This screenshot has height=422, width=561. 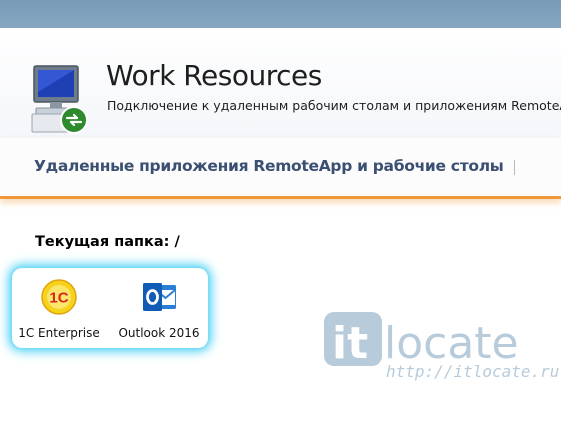 I want to click on app-label: 1C Enterprise, so click(x=59, y=333).